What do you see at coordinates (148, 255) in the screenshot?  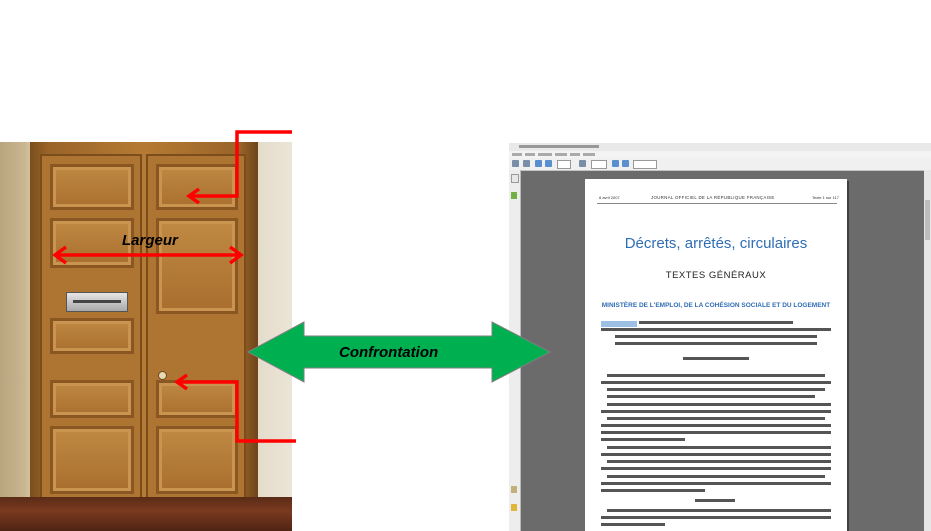 I see `red-arrow-largeur` at bounding box center [148, 255].